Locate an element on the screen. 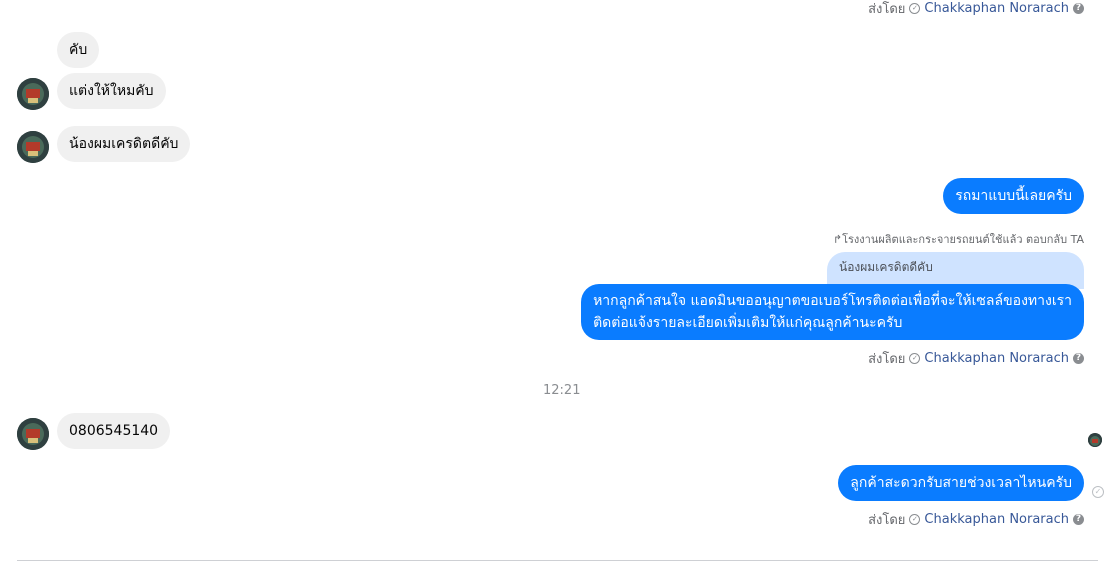 Image resolution: width=1110 pixels, height=561 pixels. outgoing-message: ลูกค้าสะดวกรับสายช่วงเวลาไหนครับ is located at coordinates (961, 483).